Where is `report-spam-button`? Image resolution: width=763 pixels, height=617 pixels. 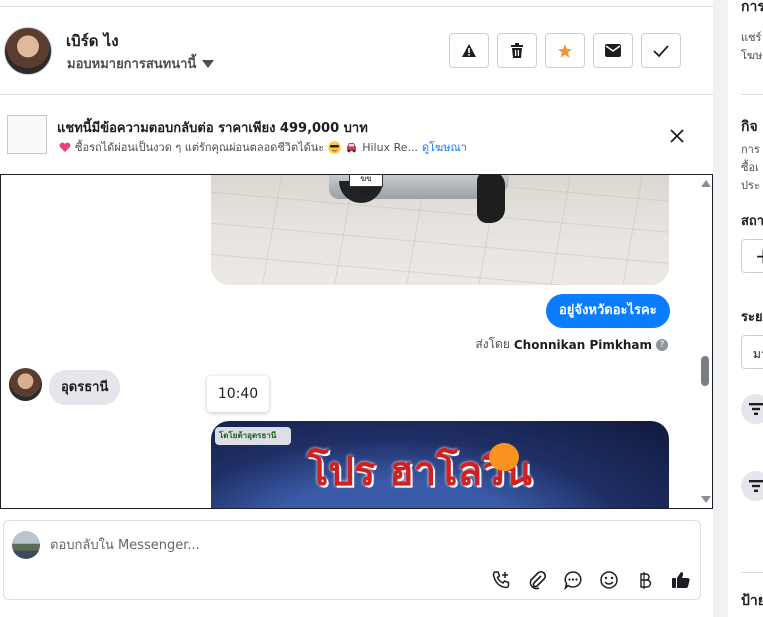
report-spam-button is located at coordinates (469, 50).